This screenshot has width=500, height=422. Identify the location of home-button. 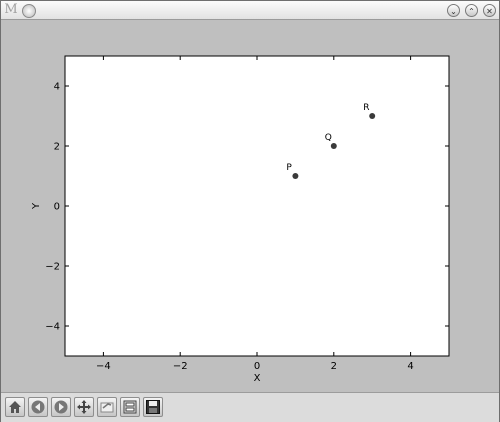
(15, 407).